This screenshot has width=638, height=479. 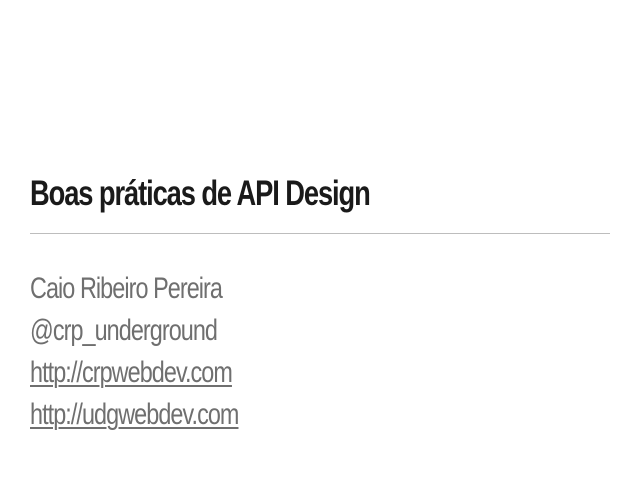 I want to click on link-item: http://udgwebdev.com, so click(x=134, y=415).